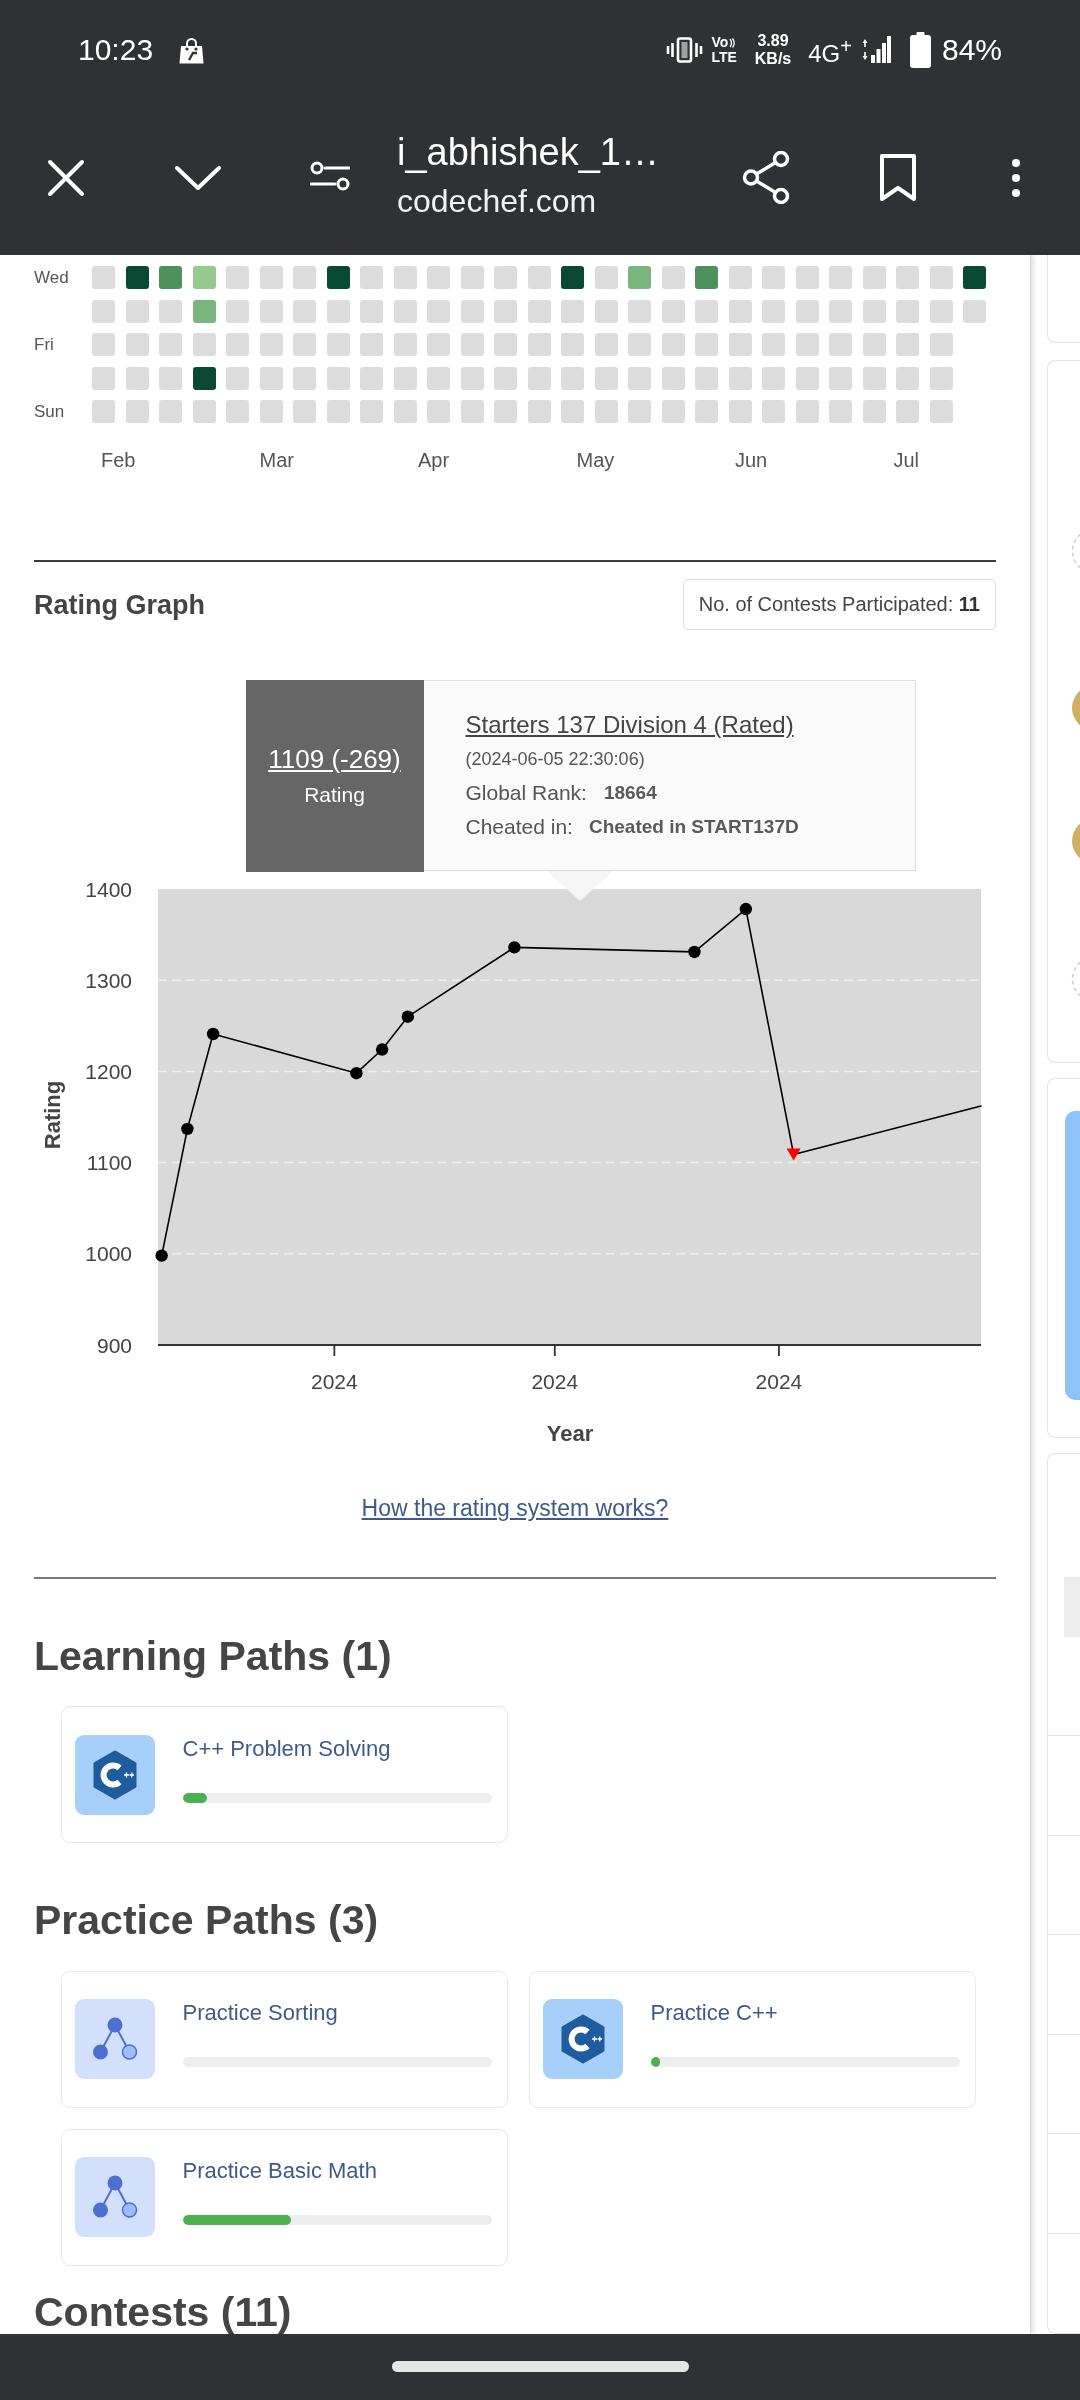 This screenshot has width=1080, height=2400. I want to click on contest-date: (2024-06-05 22:30:06), so click(555, 759).